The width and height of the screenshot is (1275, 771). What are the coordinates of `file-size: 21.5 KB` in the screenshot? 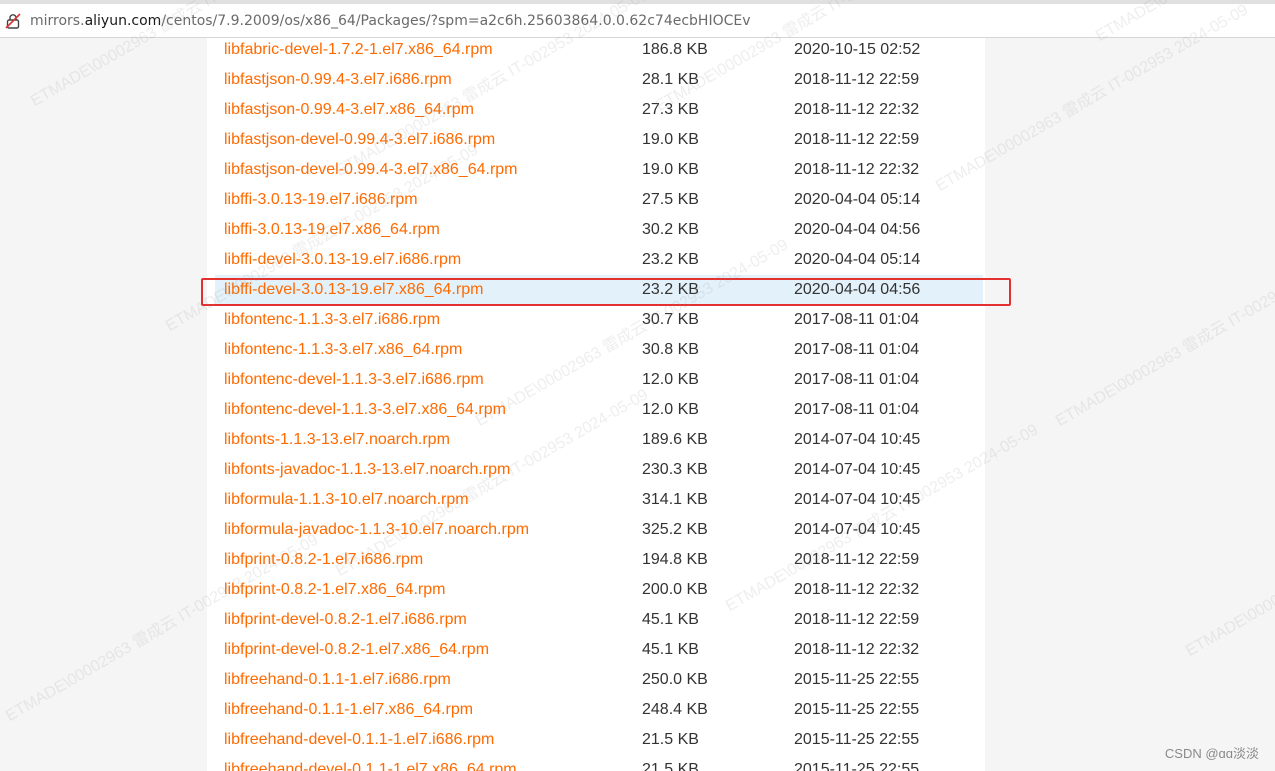 It's located at (670, 766).